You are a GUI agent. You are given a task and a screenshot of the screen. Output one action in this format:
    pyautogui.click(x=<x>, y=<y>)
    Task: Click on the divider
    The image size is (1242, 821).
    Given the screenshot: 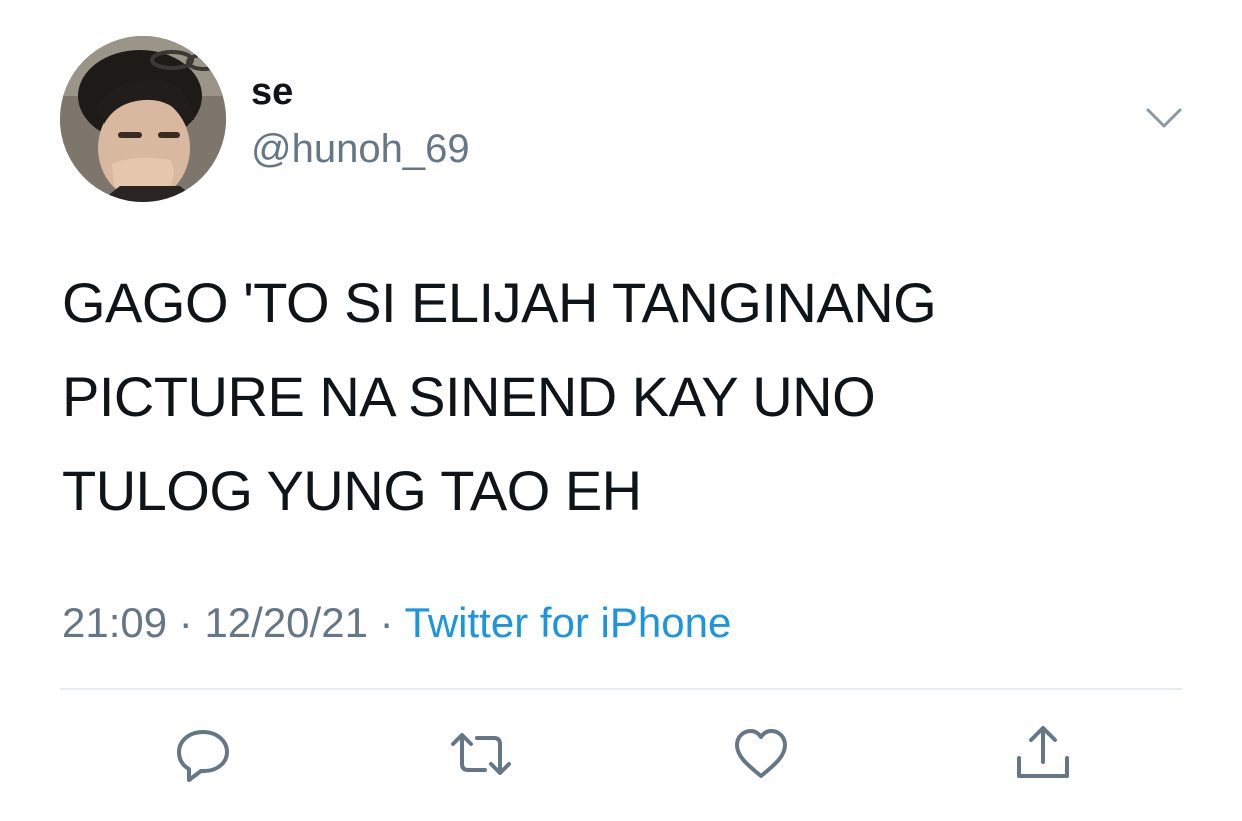 What is the action you would take?
    pyautogui.click(x=621, y=689)
    